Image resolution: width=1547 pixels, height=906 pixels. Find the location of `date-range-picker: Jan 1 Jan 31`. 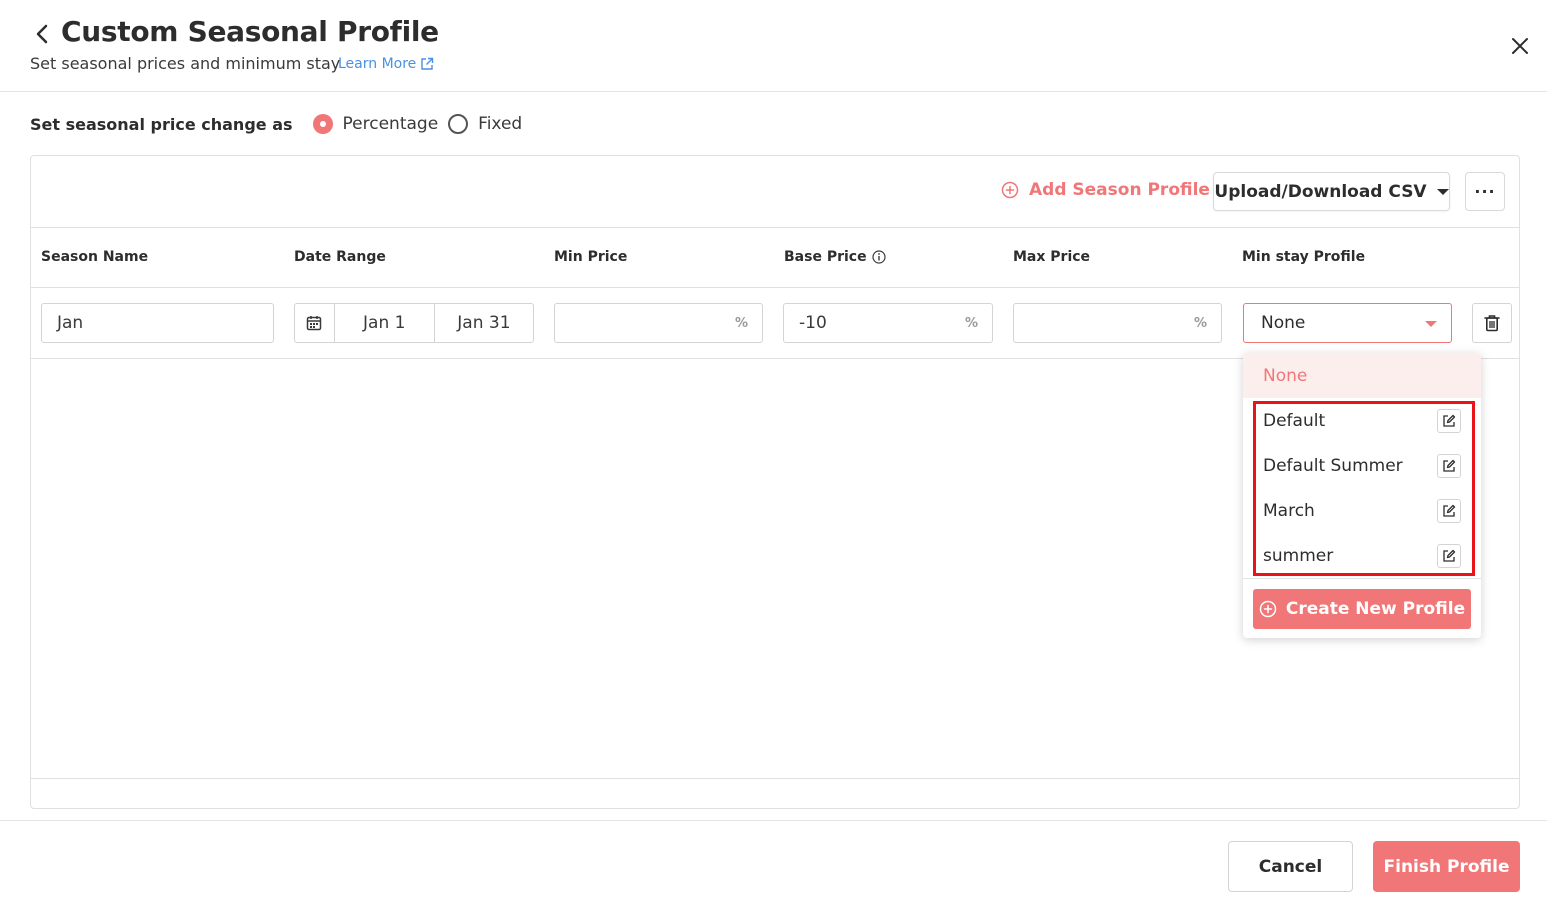

date-range-picker: Jan 1 Jan 31 is located at coordinates (414, 323).